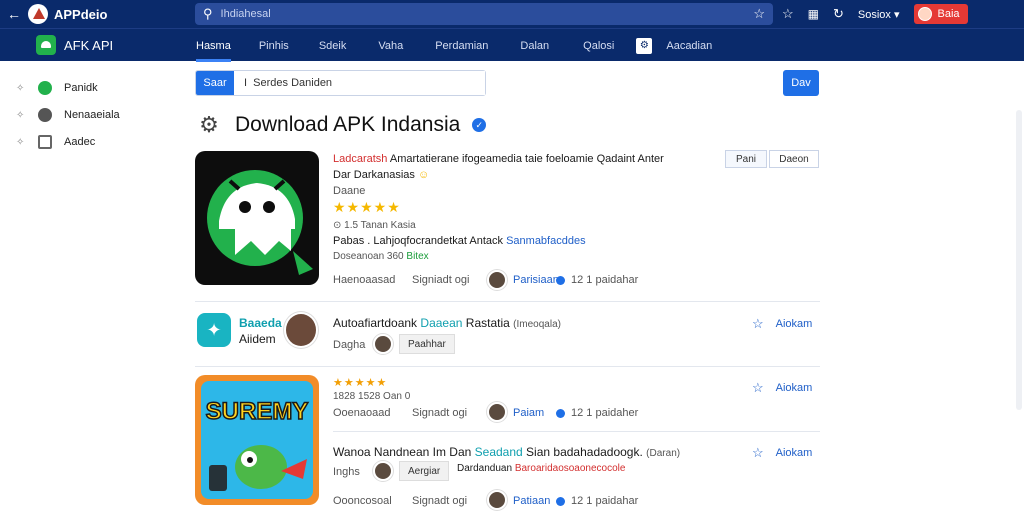  What do you see at coordinates (80, 142) in the screenshot?
I see `sidebar-item-label: Aadec` at bounding box center [80, 142].